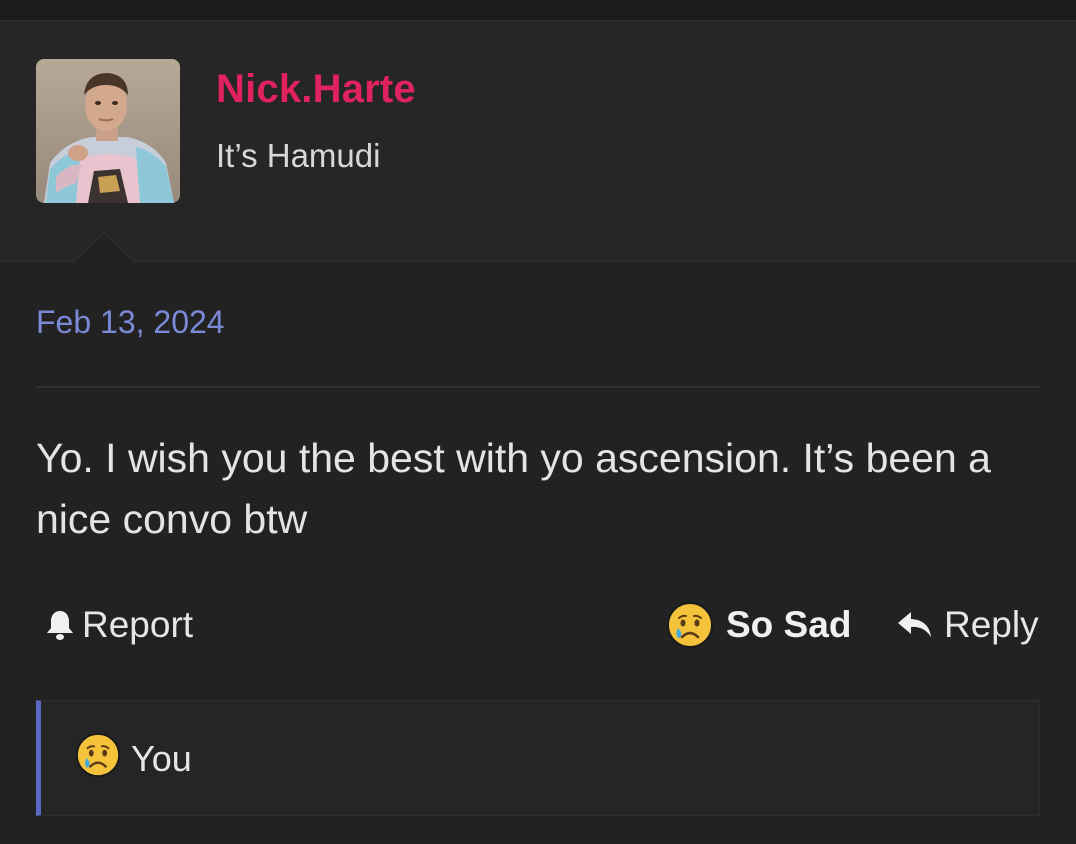 The width and height of the screenshot is (1076, 844). What do you see at coordinates (538, 758) in the screenshot?
I see `reactions-bar: You` at bounding box center [538, 758].